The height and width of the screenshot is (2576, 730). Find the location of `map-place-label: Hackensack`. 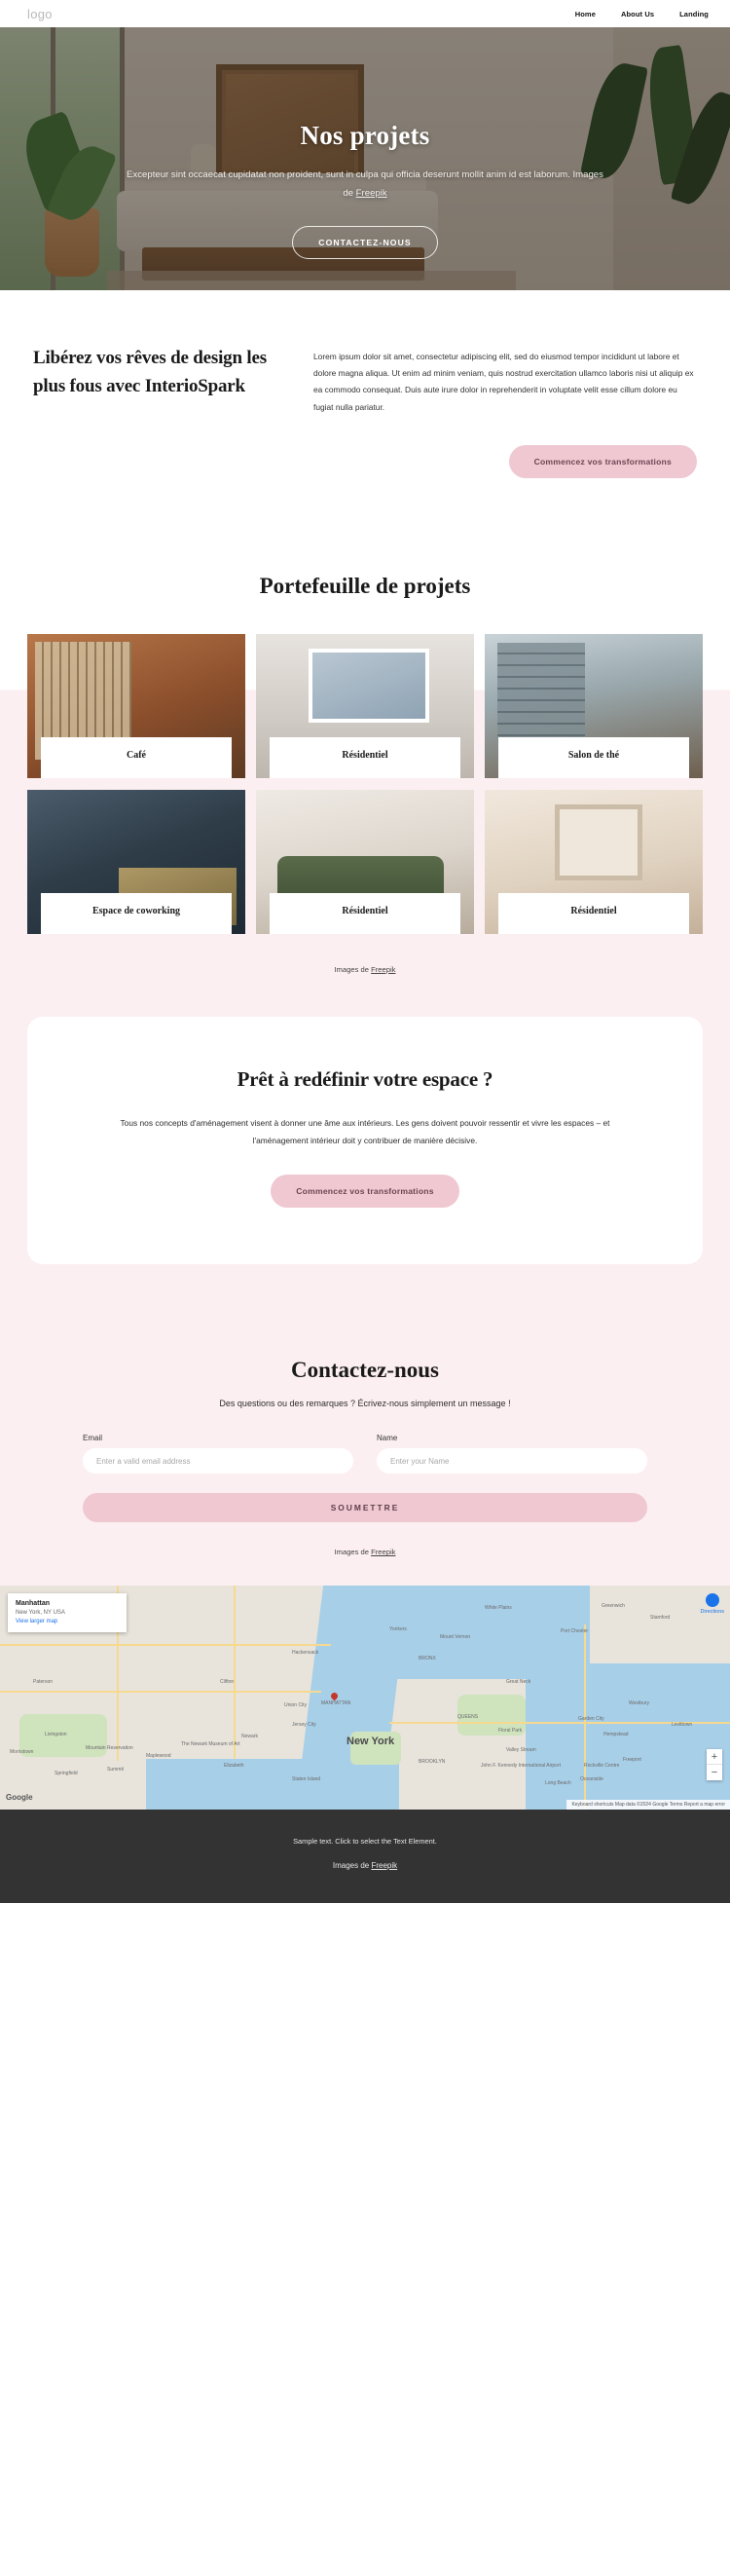

map-place-label: Hackensack is located at coordinates (306, 1653).